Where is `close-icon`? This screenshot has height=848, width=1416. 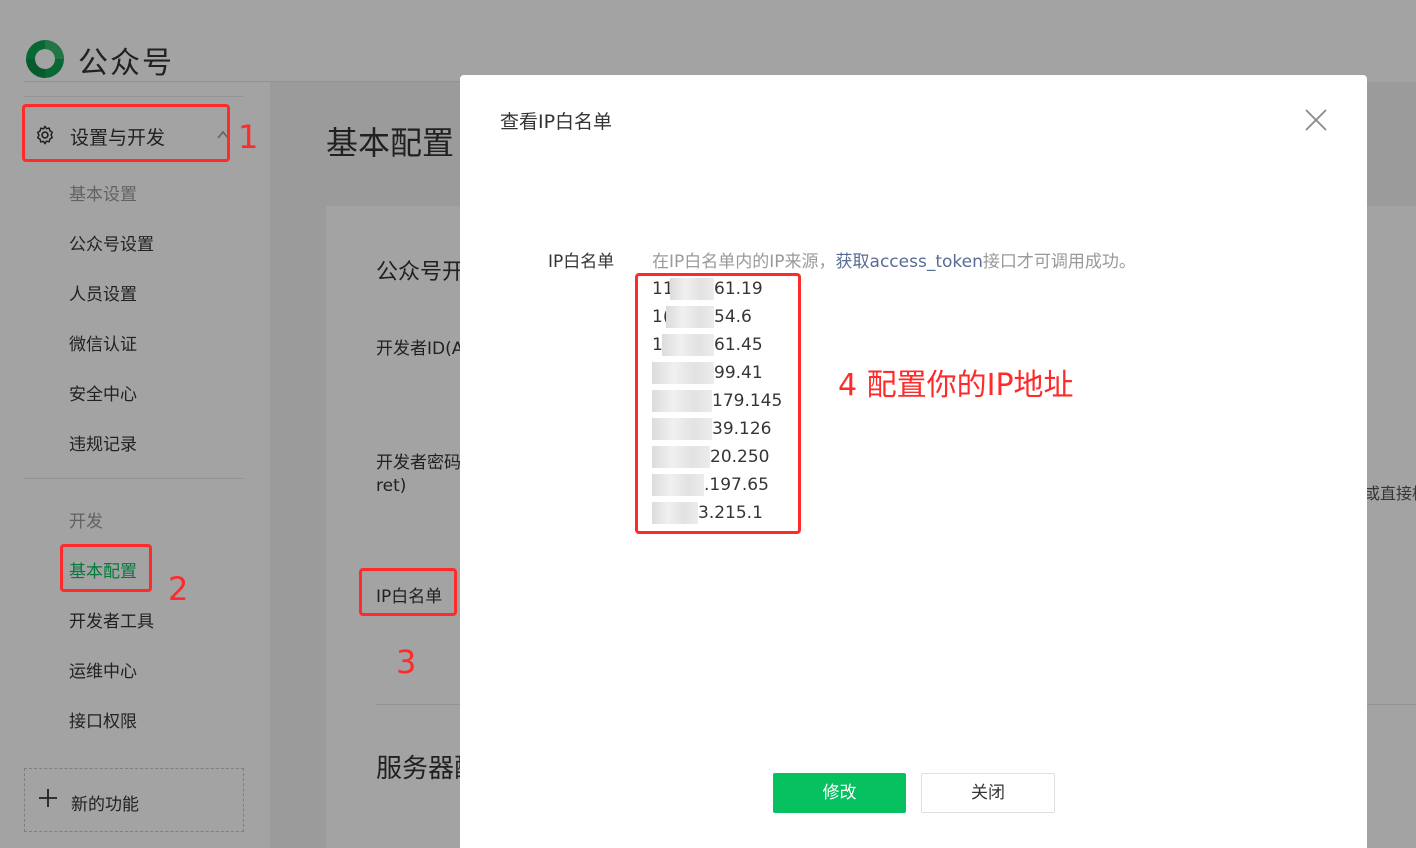 close-icon is located at coordinates (1316, 120).